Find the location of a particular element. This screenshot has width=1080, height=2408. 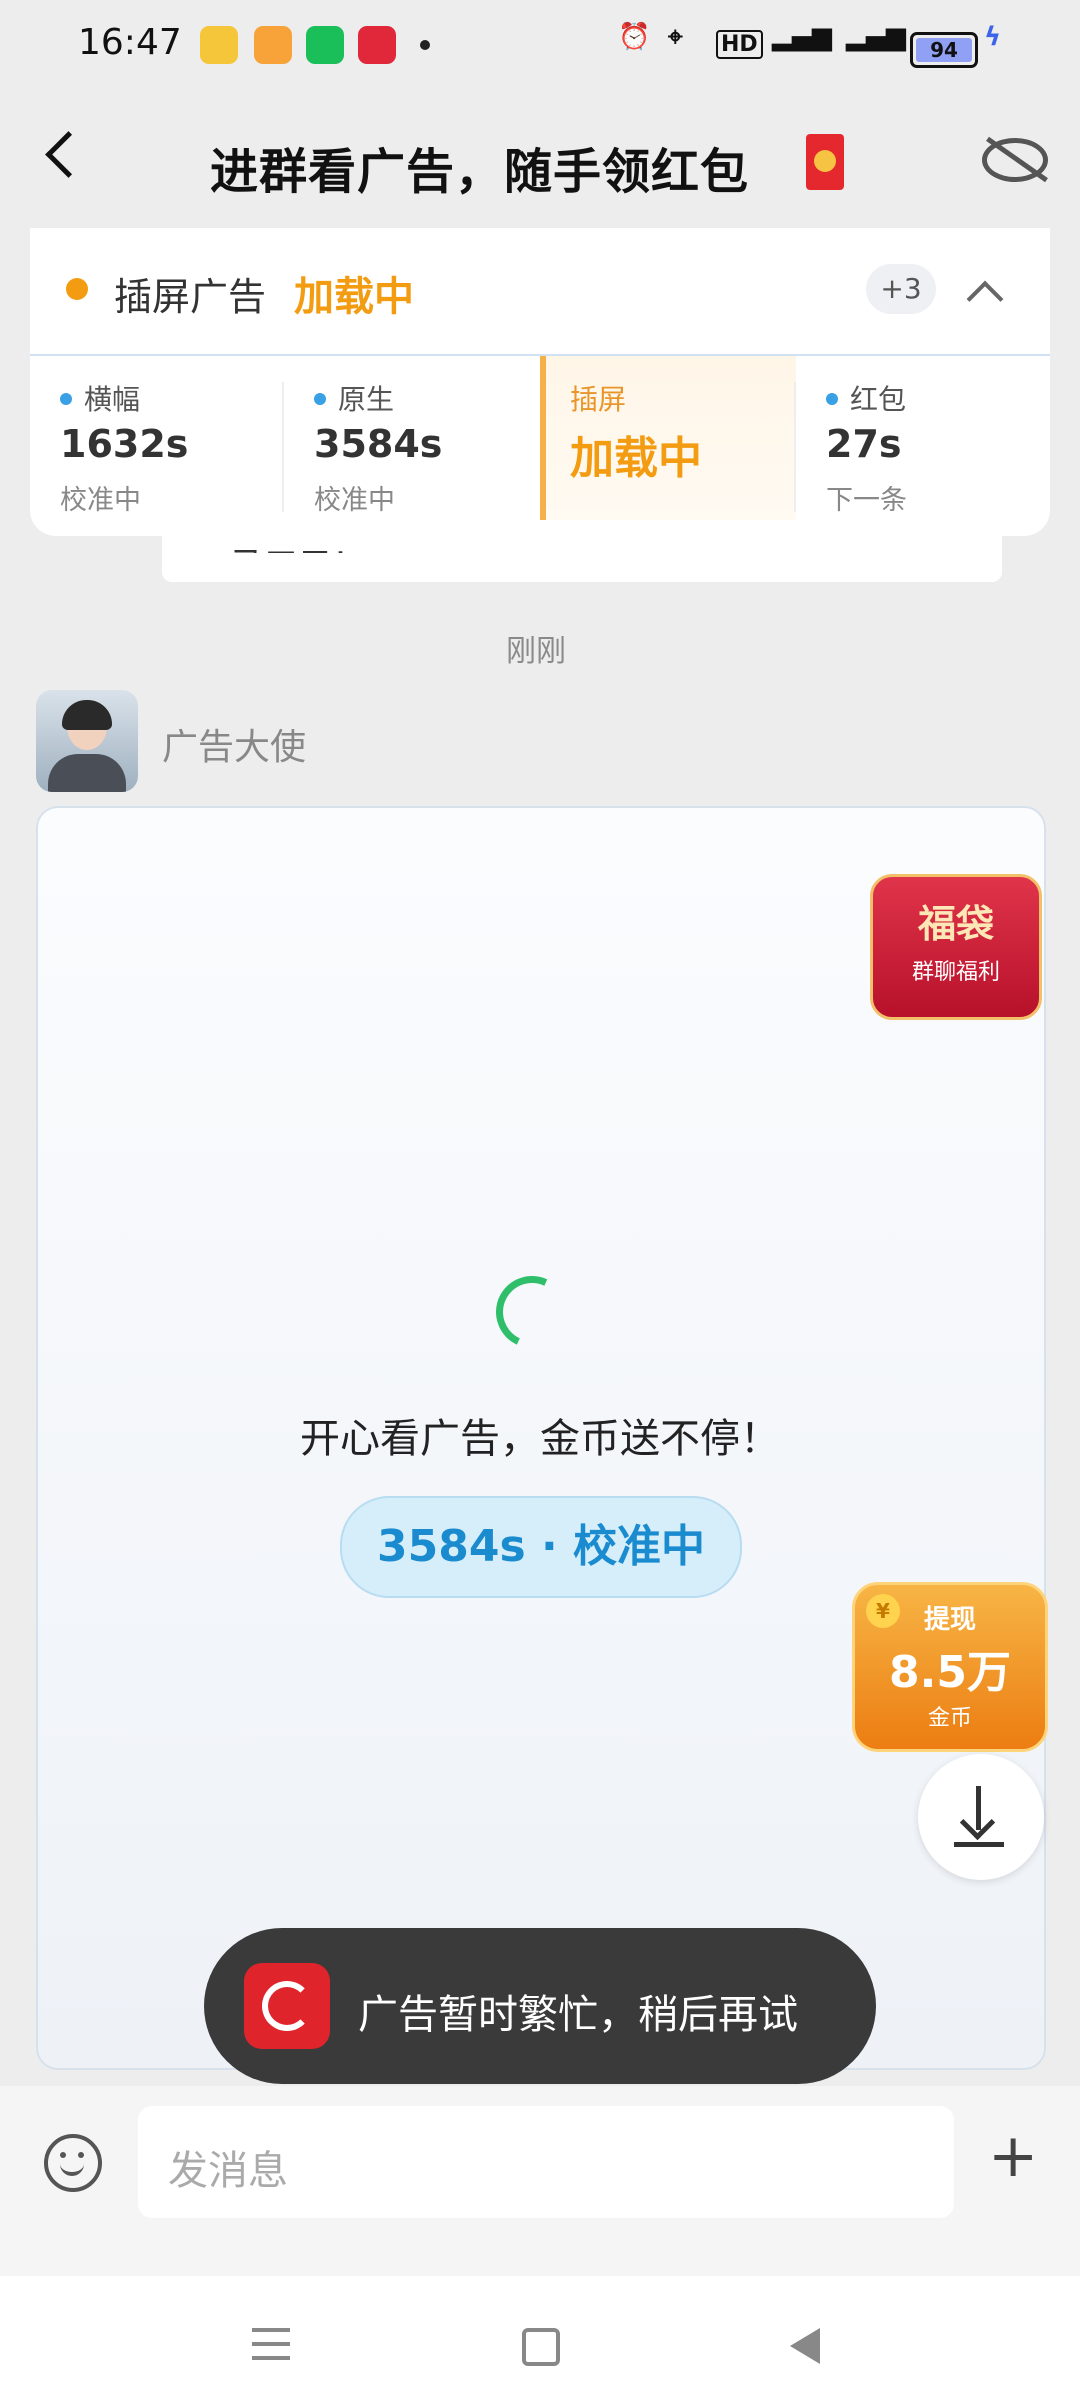

current-ad-label: 插屏广告 is located at coordinates (190, 297).